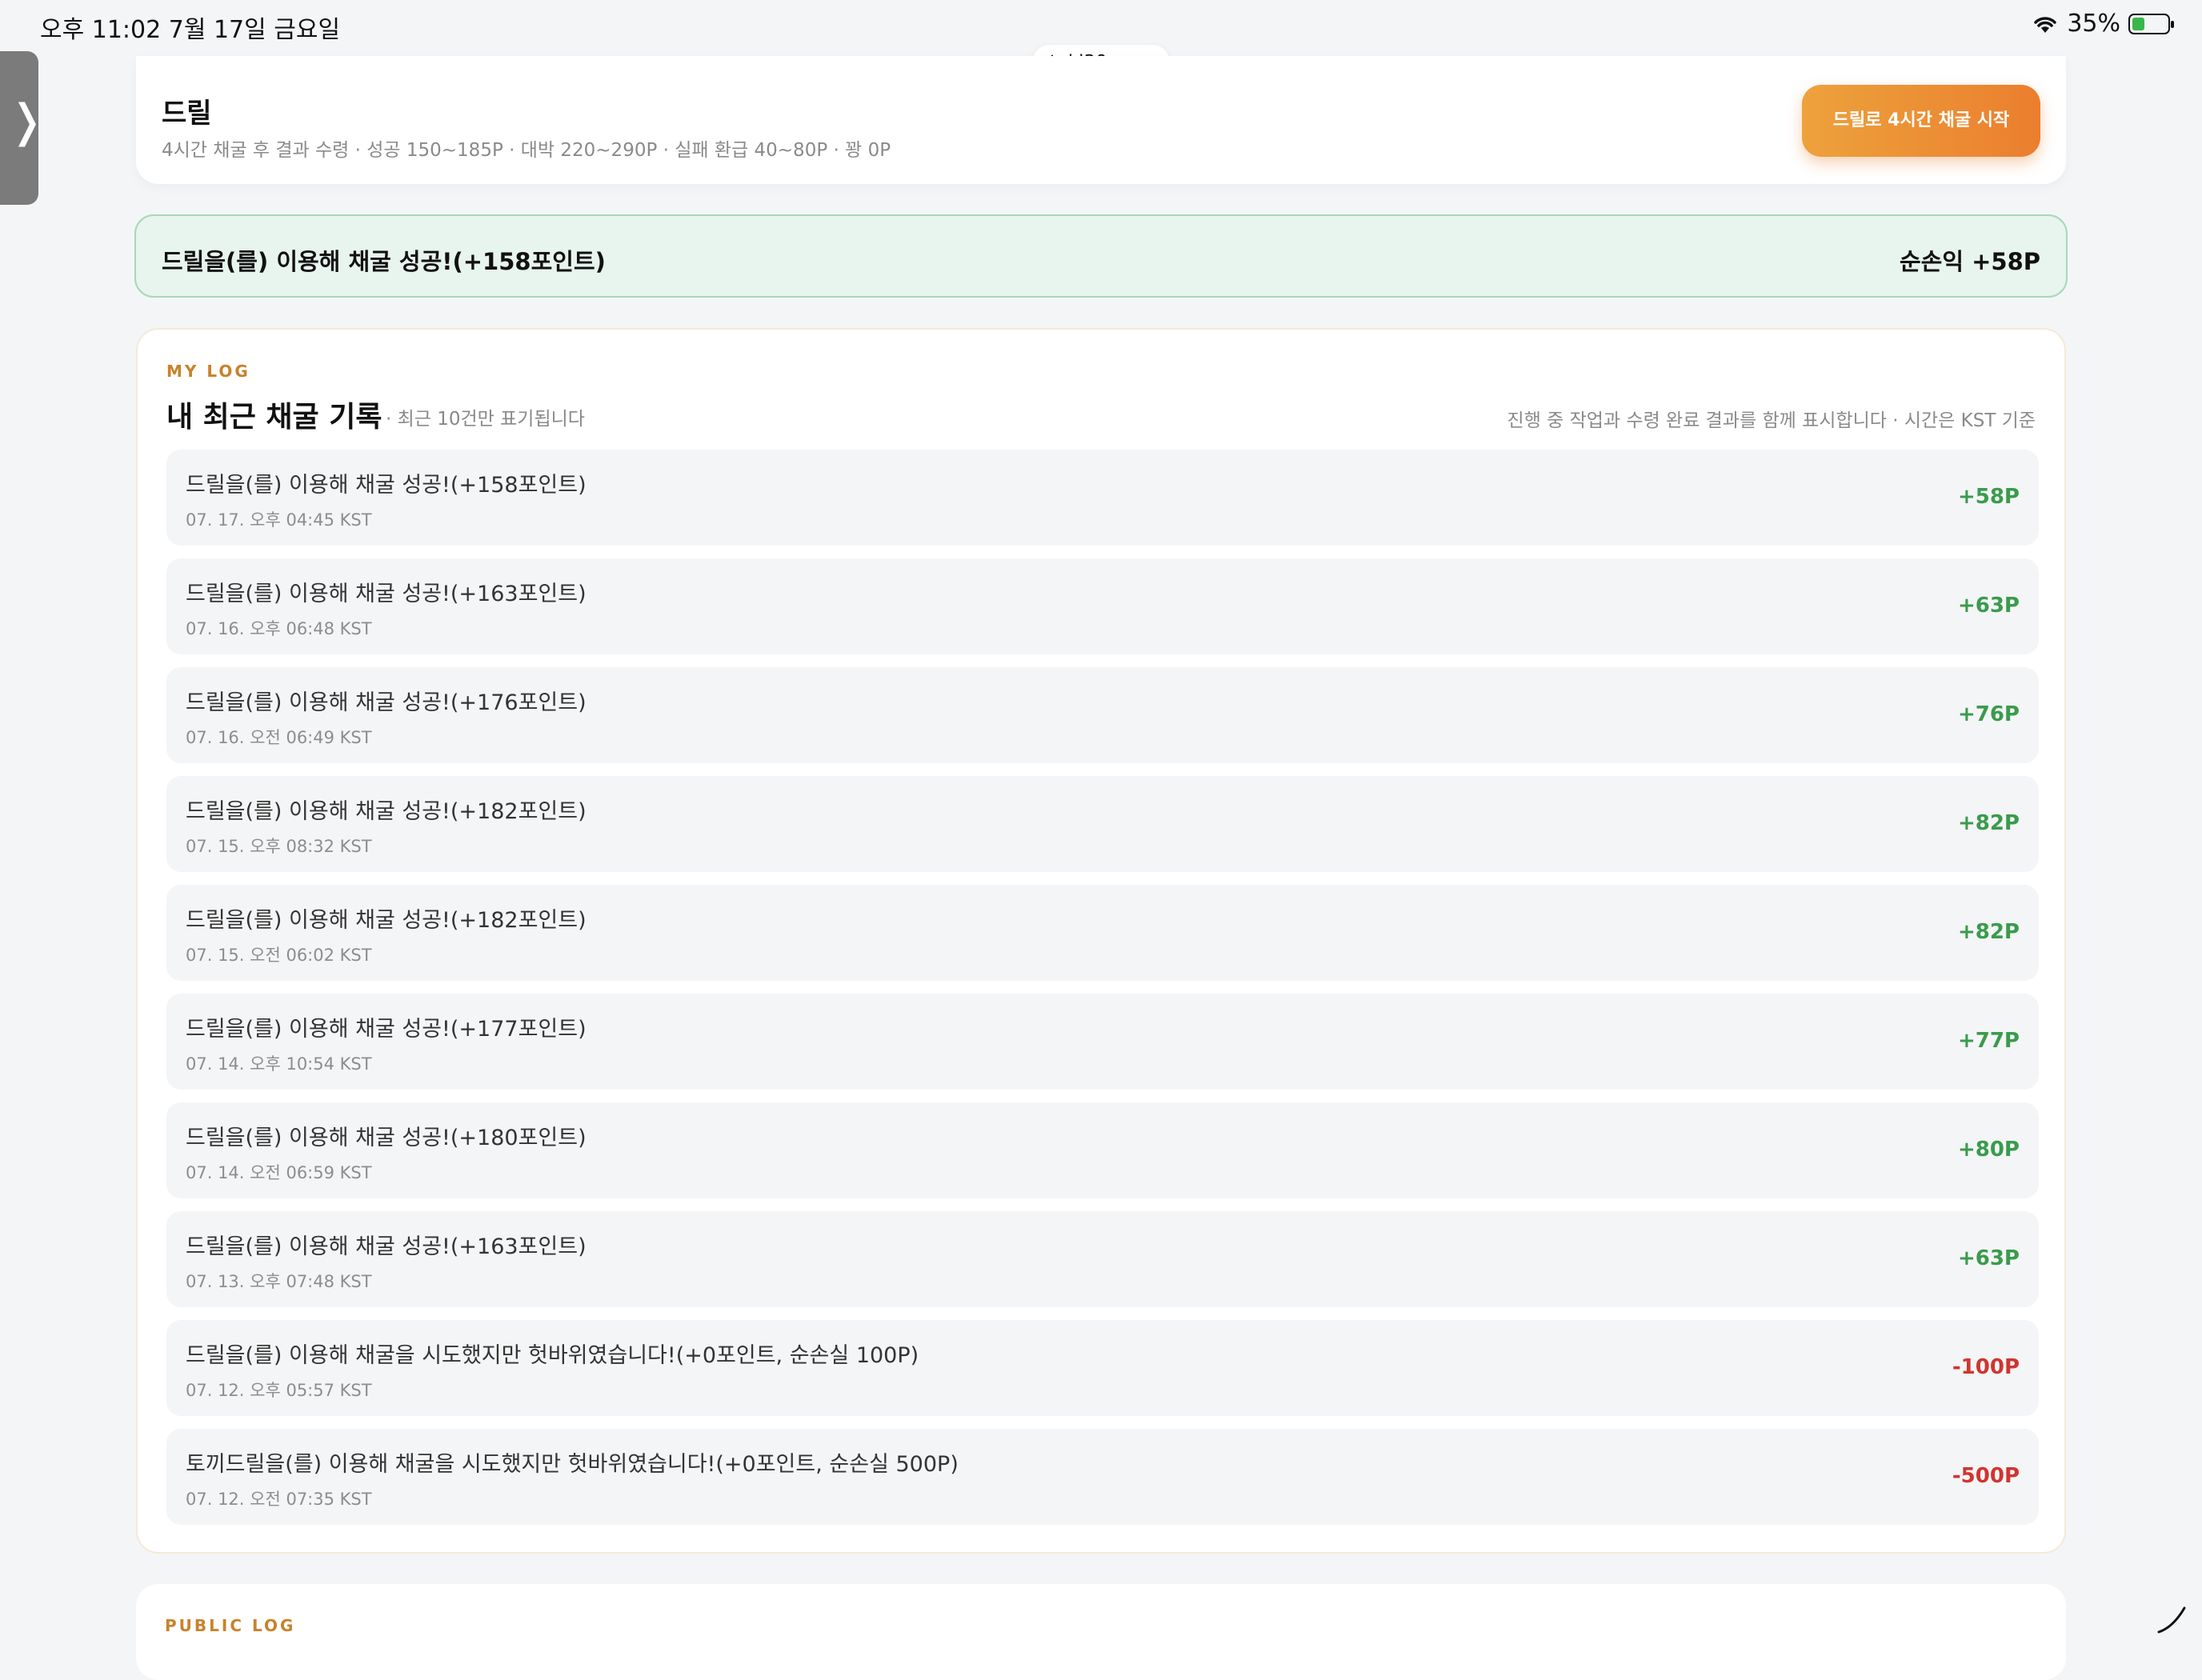 The image size is (2202, 1680). I want to click on status-right: 35%, so click(2103, 24).